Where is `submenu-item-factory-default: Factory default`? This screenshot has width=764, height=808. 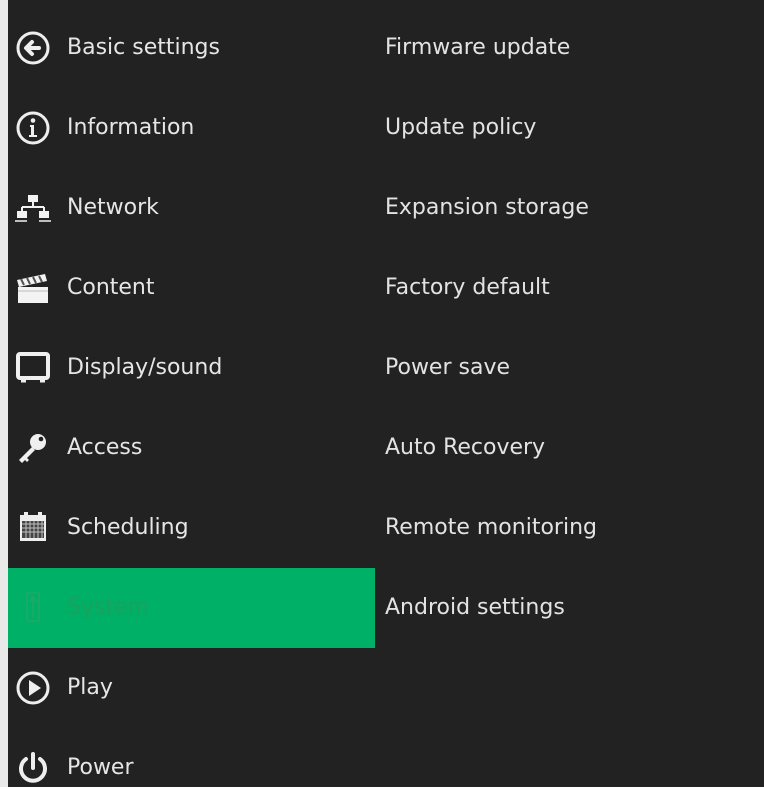 submenu-item-factory-default: Factory default is located at coordinates (574, 288).